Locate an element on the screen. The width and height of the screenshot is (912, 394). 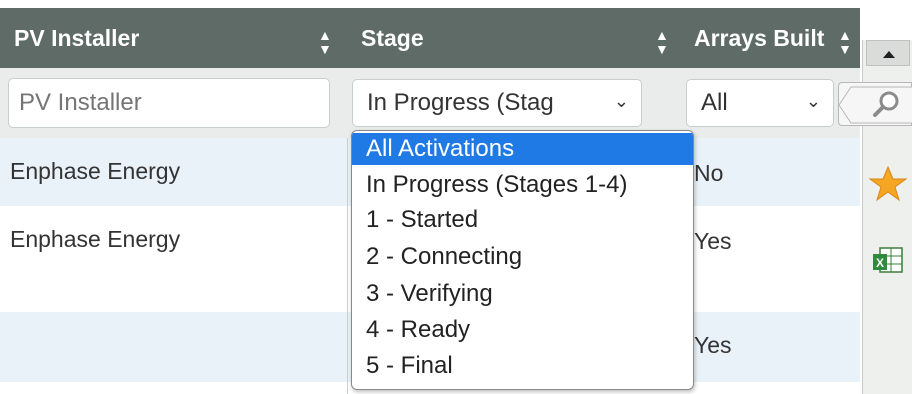
column-divider is located at coordinates (347, 266).